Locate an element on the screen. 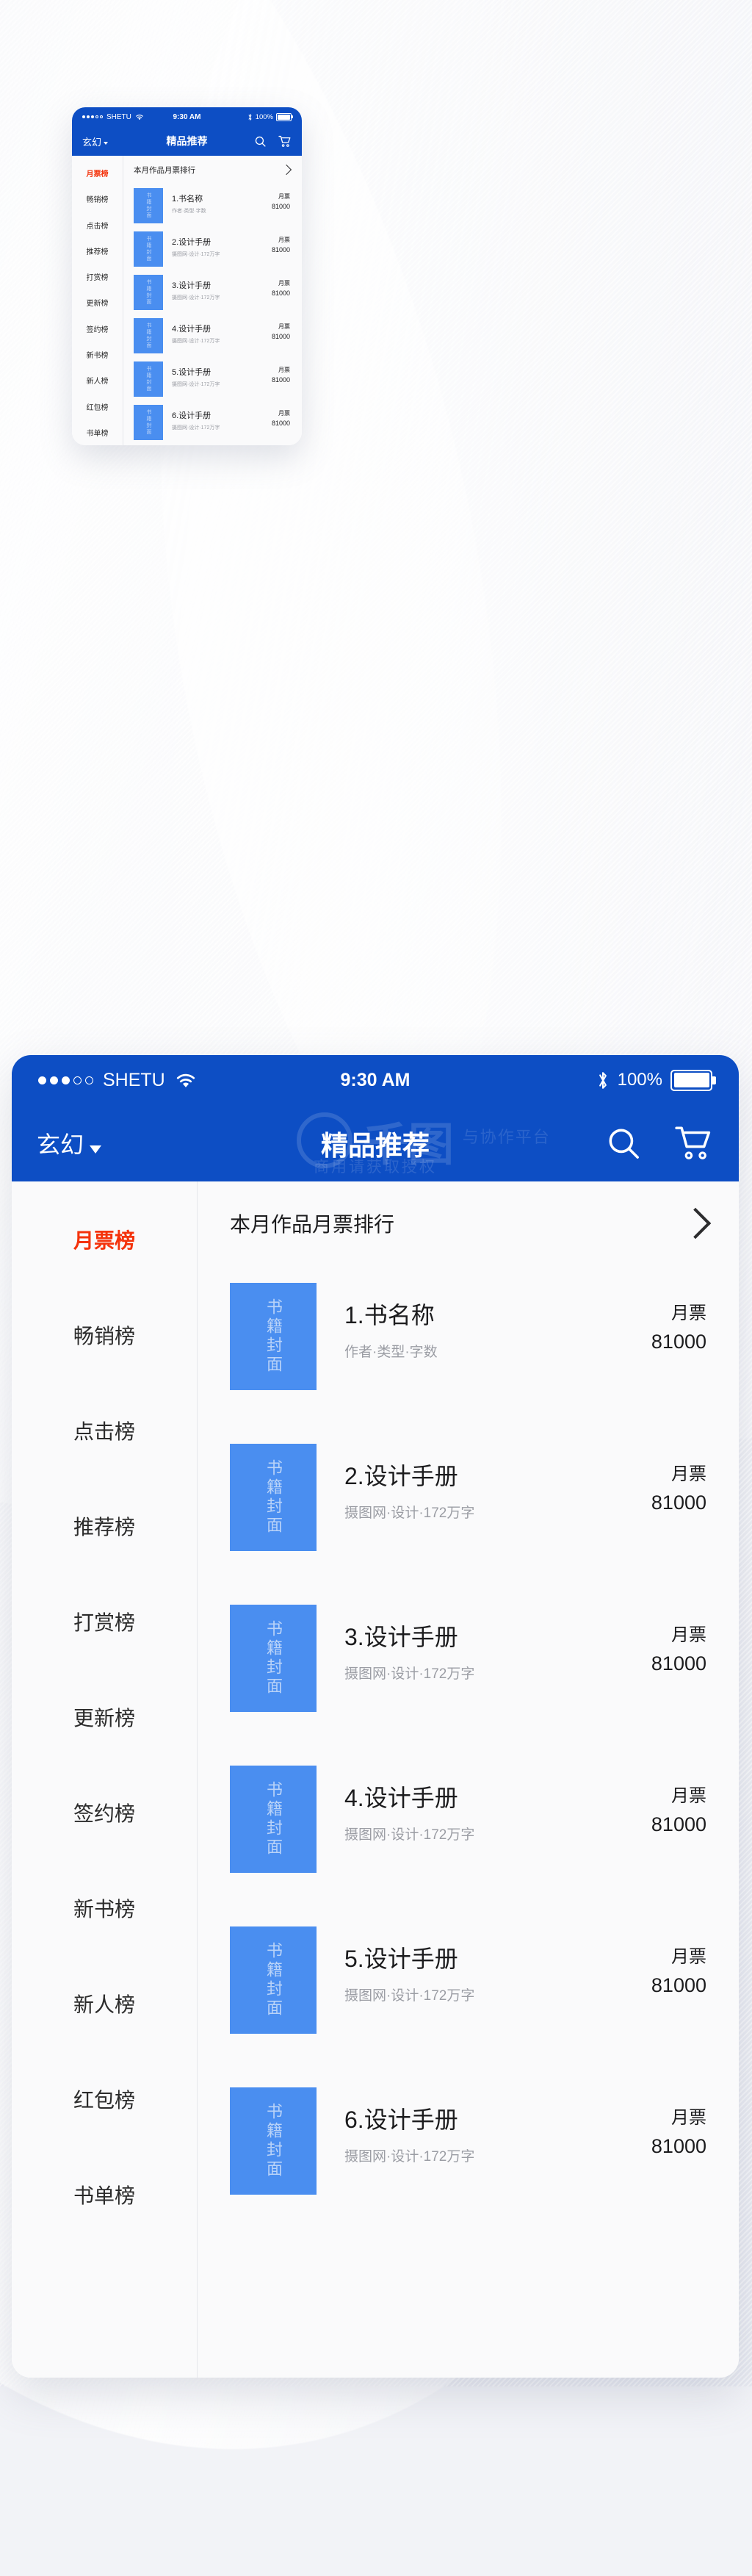 This screenshot has width=752, height=2576. sidebar-item-label: 打赏榜 is located at coordinates (97, 278).